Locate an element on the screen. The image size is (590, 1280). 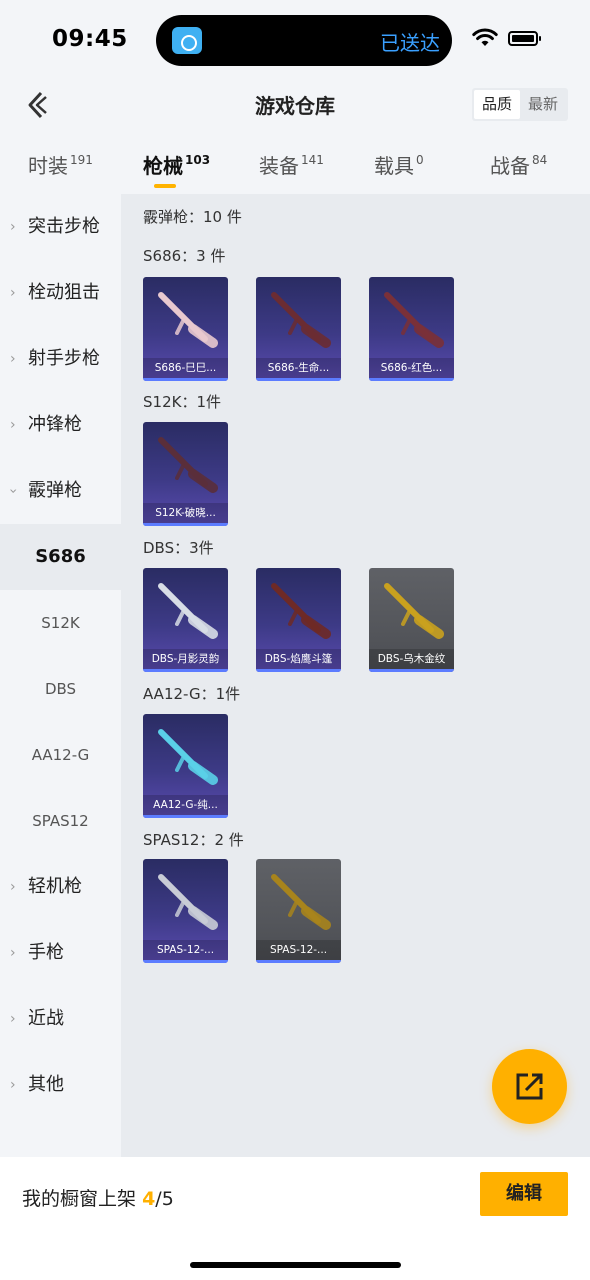
battery-icon is located at coordinates (524, 38).